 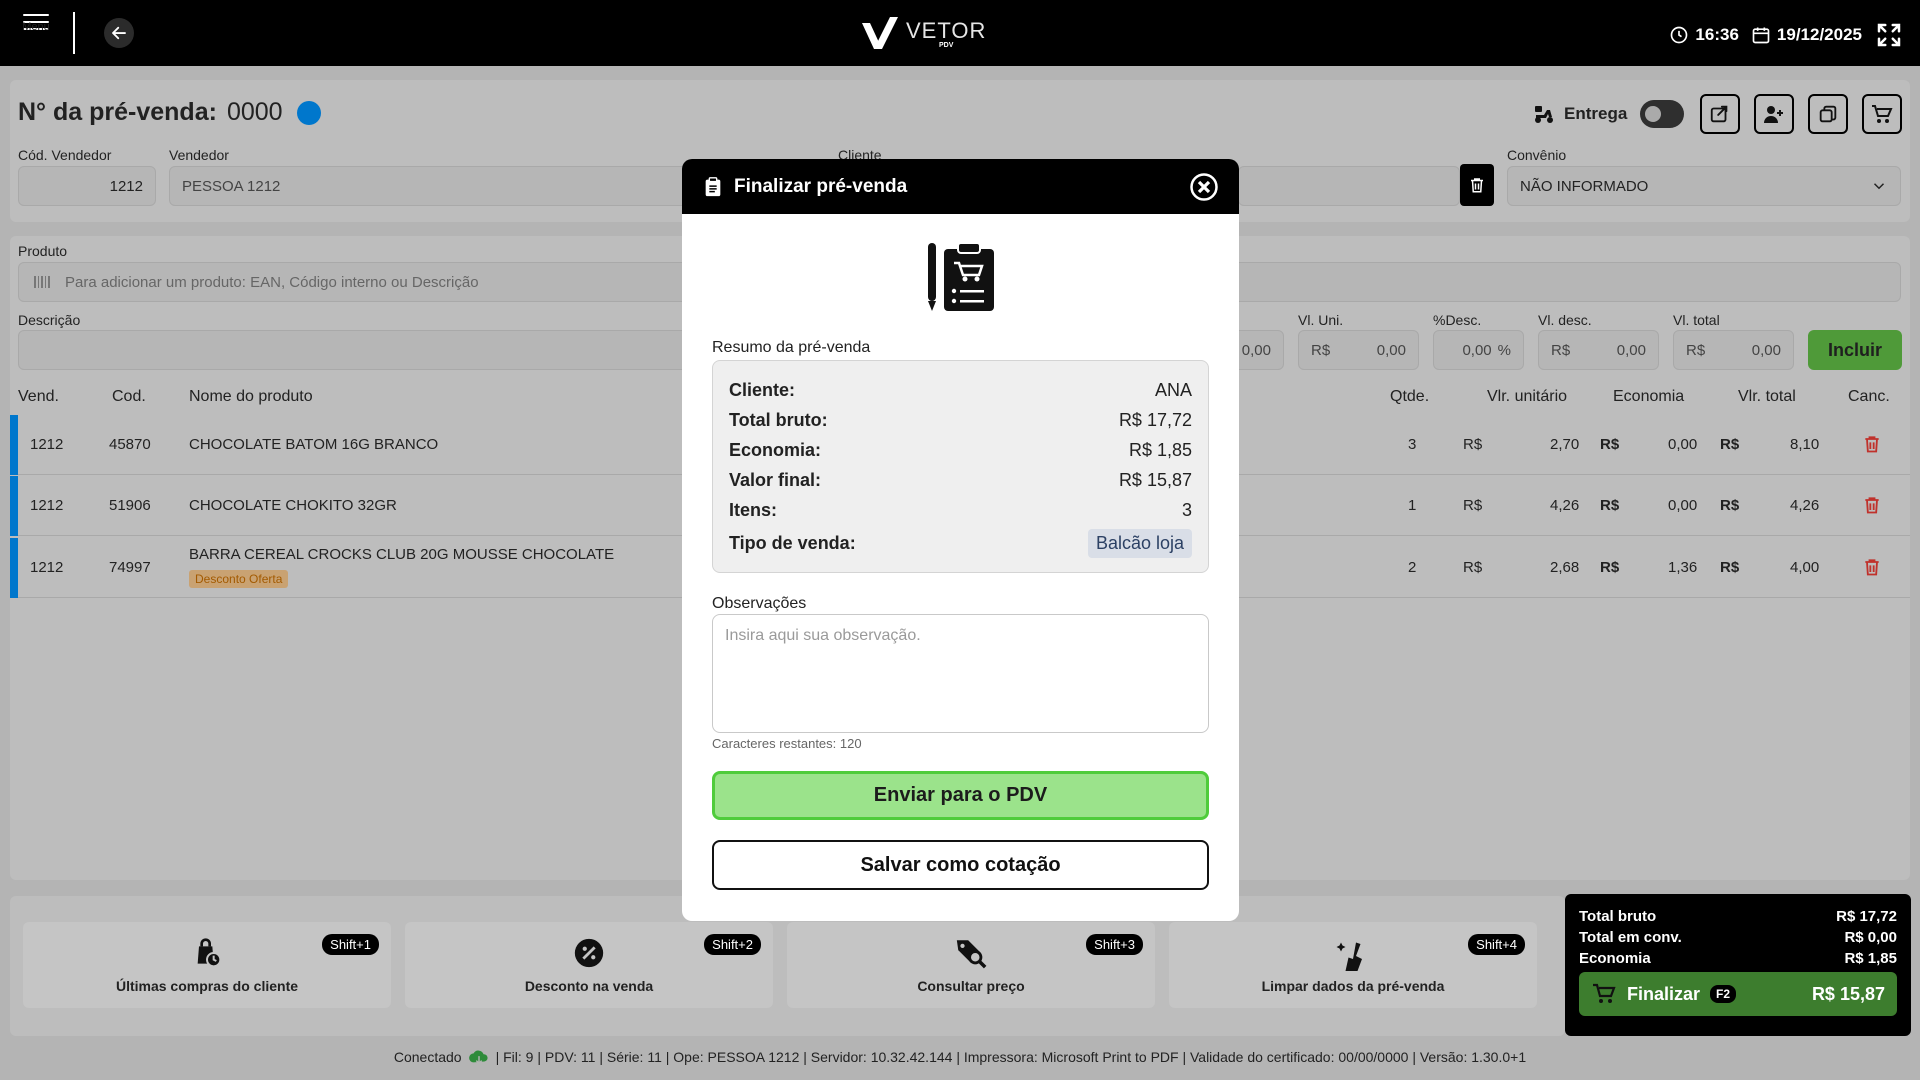 I want to click on vl-uni-field: R$ 0,00, so click(x=1358, y=350).